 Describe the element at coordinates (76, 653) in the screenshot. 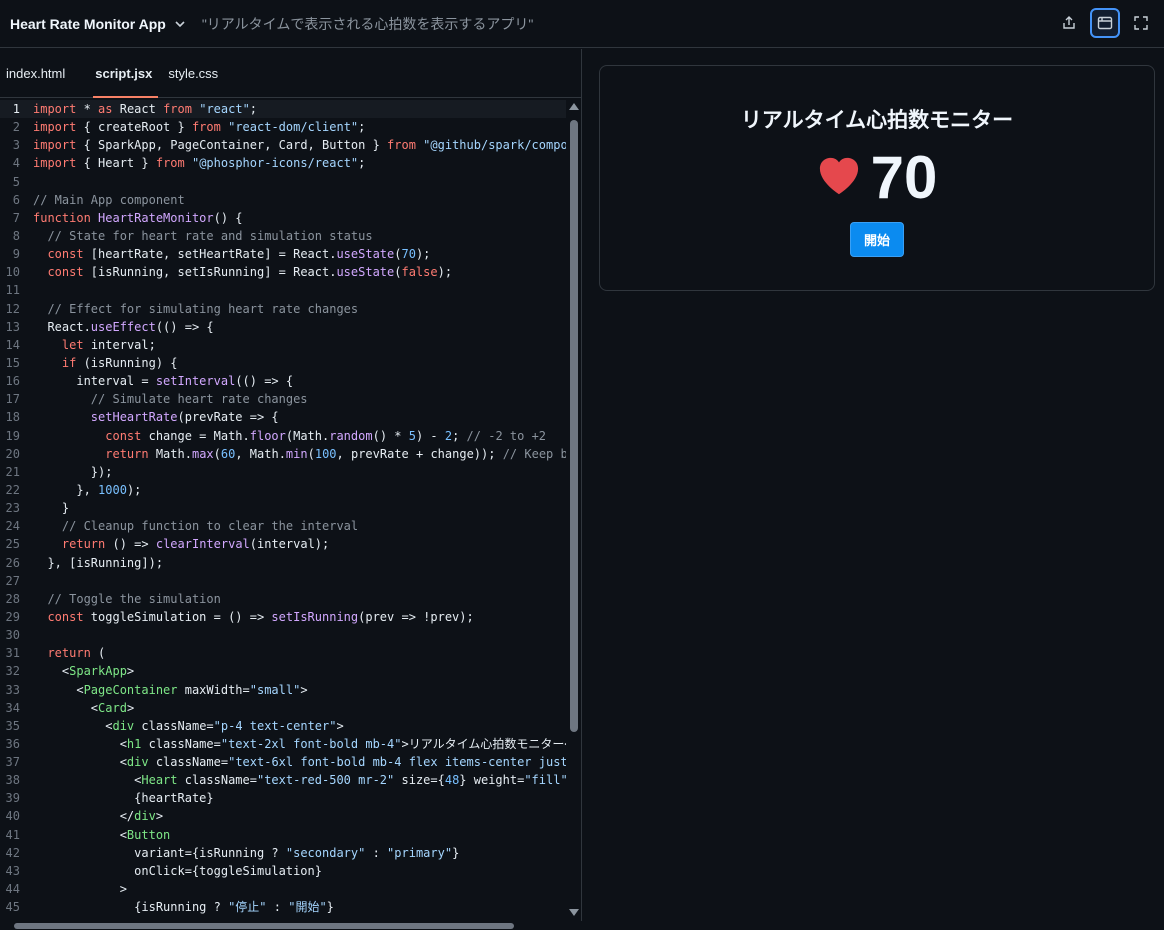

I see `line-code: return (` at that location.